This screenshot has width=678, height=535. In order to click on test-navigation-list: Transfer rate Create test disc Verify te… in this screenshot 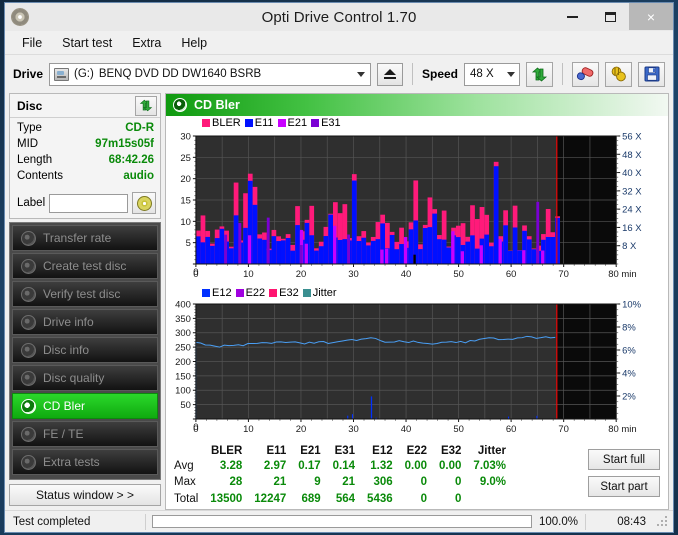, I will do `click(85, 351)`.